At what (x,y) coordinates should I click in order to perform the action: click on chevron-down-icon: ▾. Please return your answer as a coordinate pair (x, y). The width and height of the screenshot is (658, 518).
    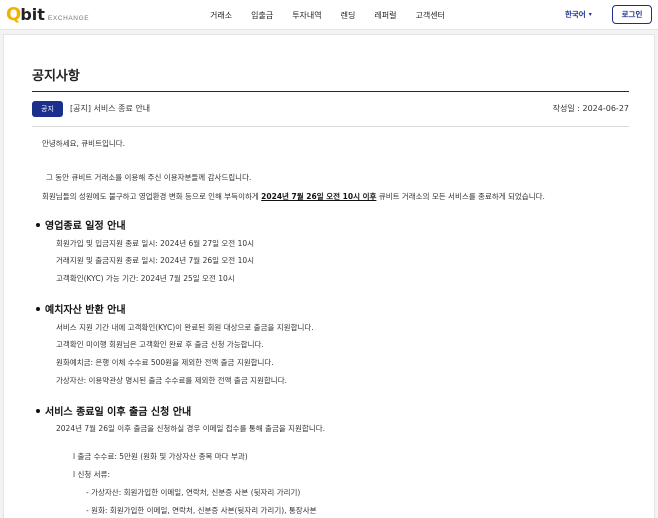
    Looking at the image, I should click on (590, 14).